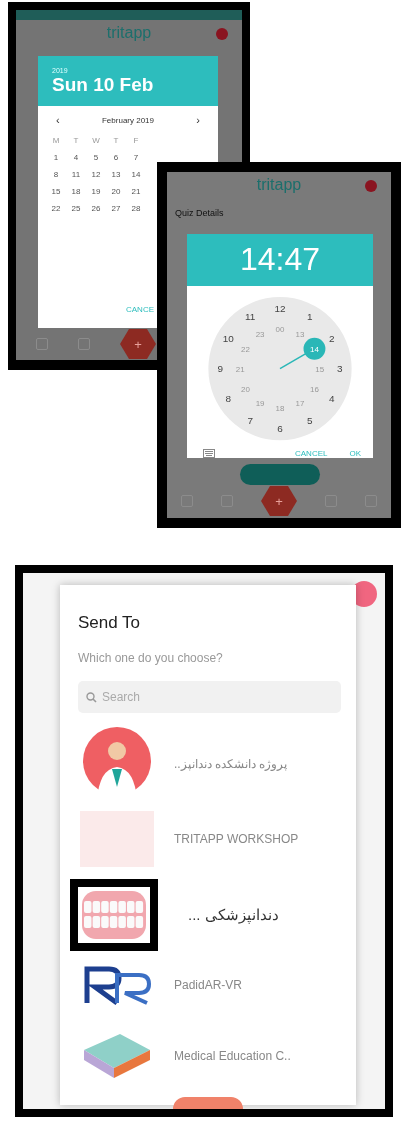 The height and width of the screenshot is (1124, 401). I want to click on calendar-day: 19, so click(96, 191).